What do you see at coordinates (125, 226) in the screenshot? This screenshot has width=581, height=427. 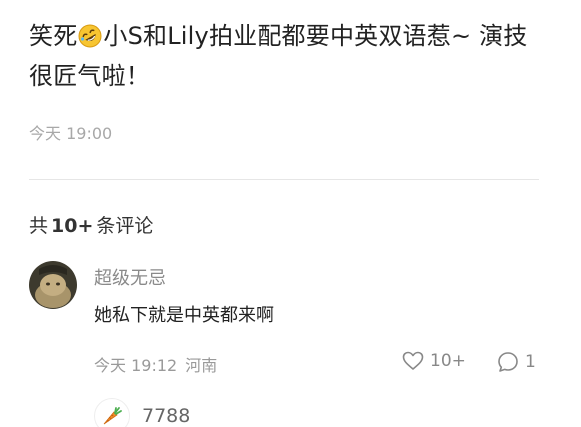 I see `comment-count-suffix: 条评论` at bounding box center [125, 226].